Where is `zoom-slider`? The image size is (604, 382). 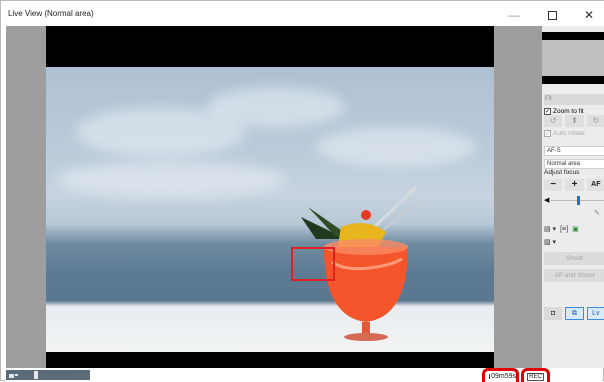
zoom-slider is located at coordinates (48, 375).